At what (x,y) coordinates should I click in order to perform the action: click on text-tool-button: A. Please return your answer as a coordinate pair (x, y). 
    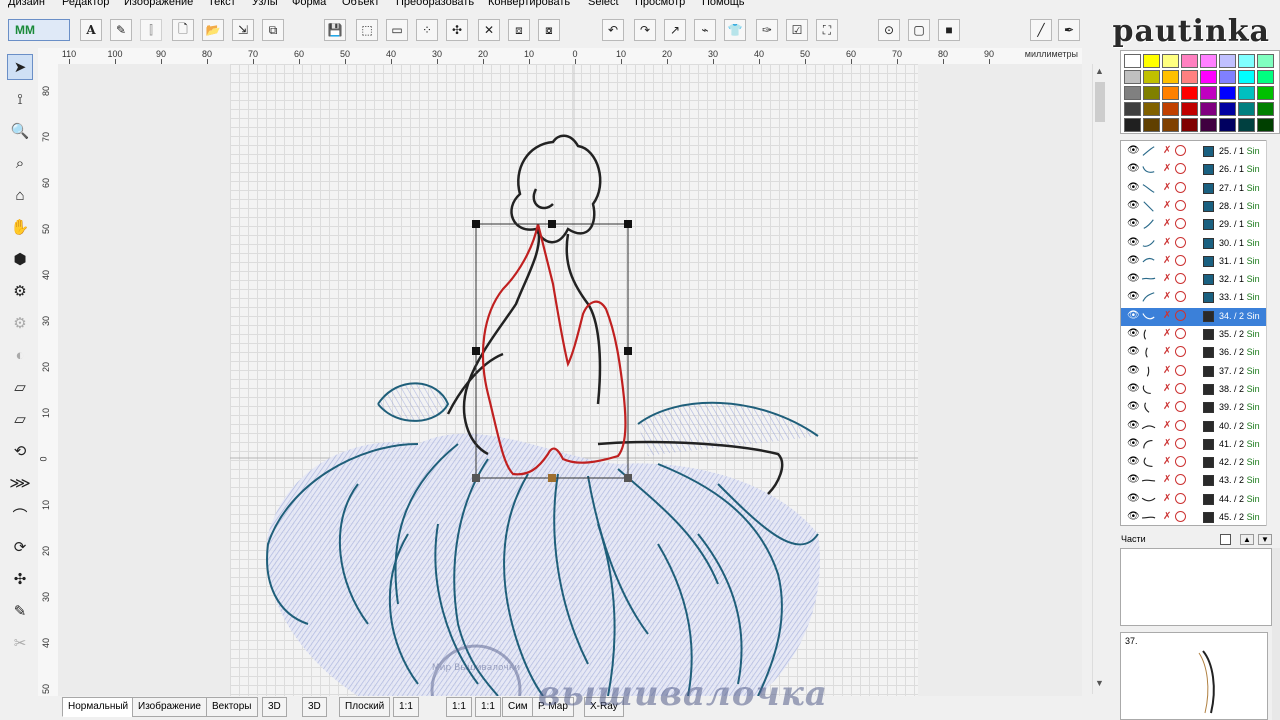
    Looking at the image, I should click on (91, 30).